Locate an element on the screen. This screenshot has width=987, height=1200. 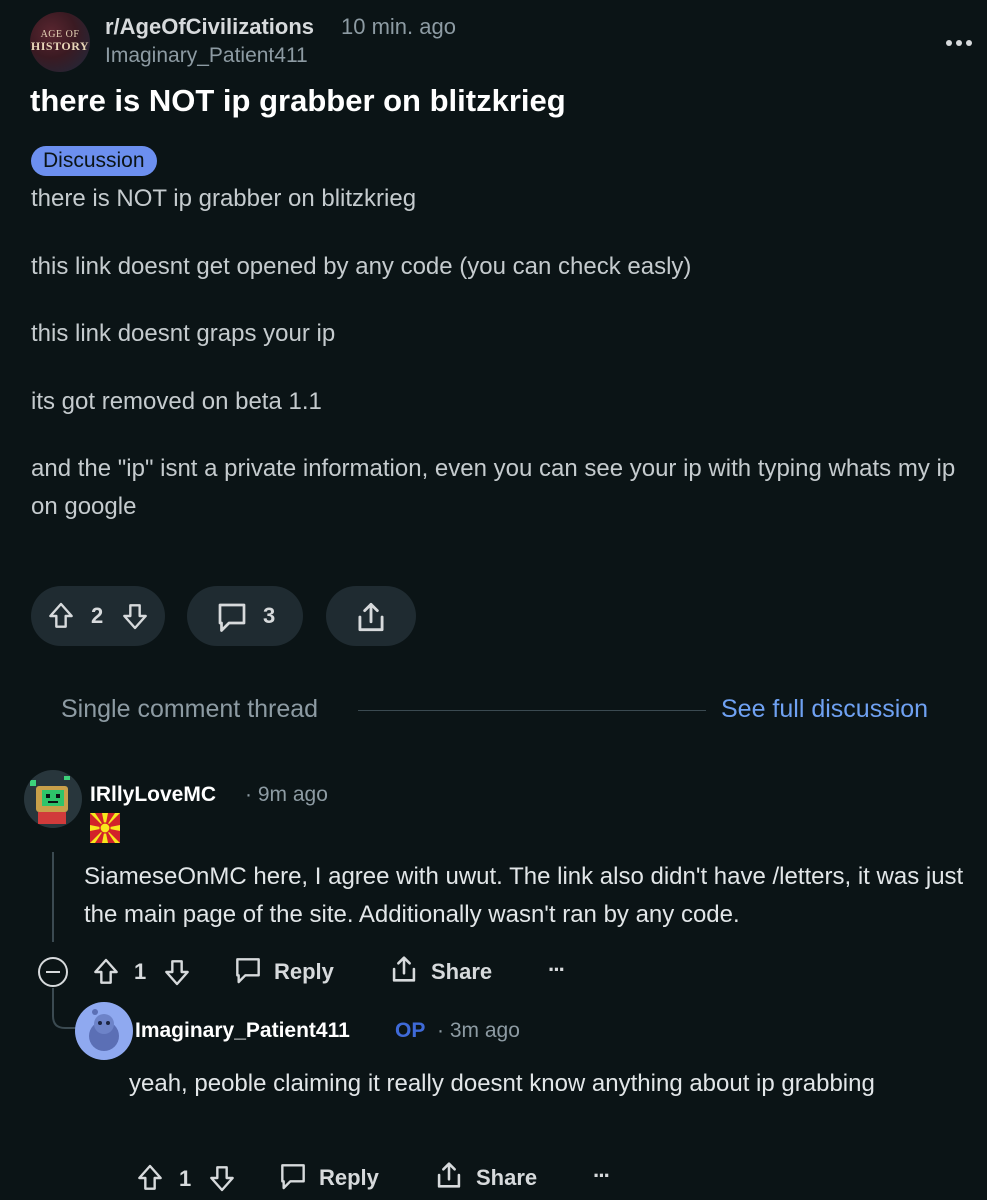
macedonia-flag-icon is located at coordinates (105, 828).